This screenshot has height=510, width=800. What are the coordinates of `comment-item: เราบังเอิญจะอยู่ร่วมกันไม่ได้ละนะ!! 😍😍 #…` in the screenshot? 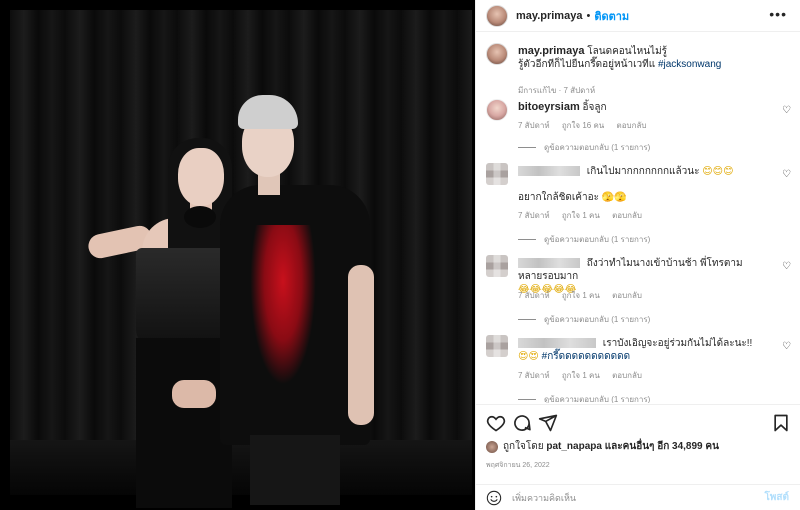 It's located at (638, 369).